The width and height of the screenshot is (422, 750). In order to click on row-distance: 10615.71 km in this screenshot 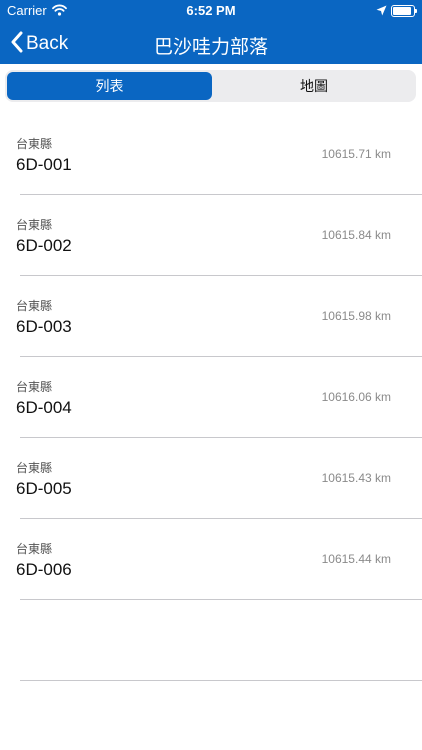, I will do `click(356, 154)`.